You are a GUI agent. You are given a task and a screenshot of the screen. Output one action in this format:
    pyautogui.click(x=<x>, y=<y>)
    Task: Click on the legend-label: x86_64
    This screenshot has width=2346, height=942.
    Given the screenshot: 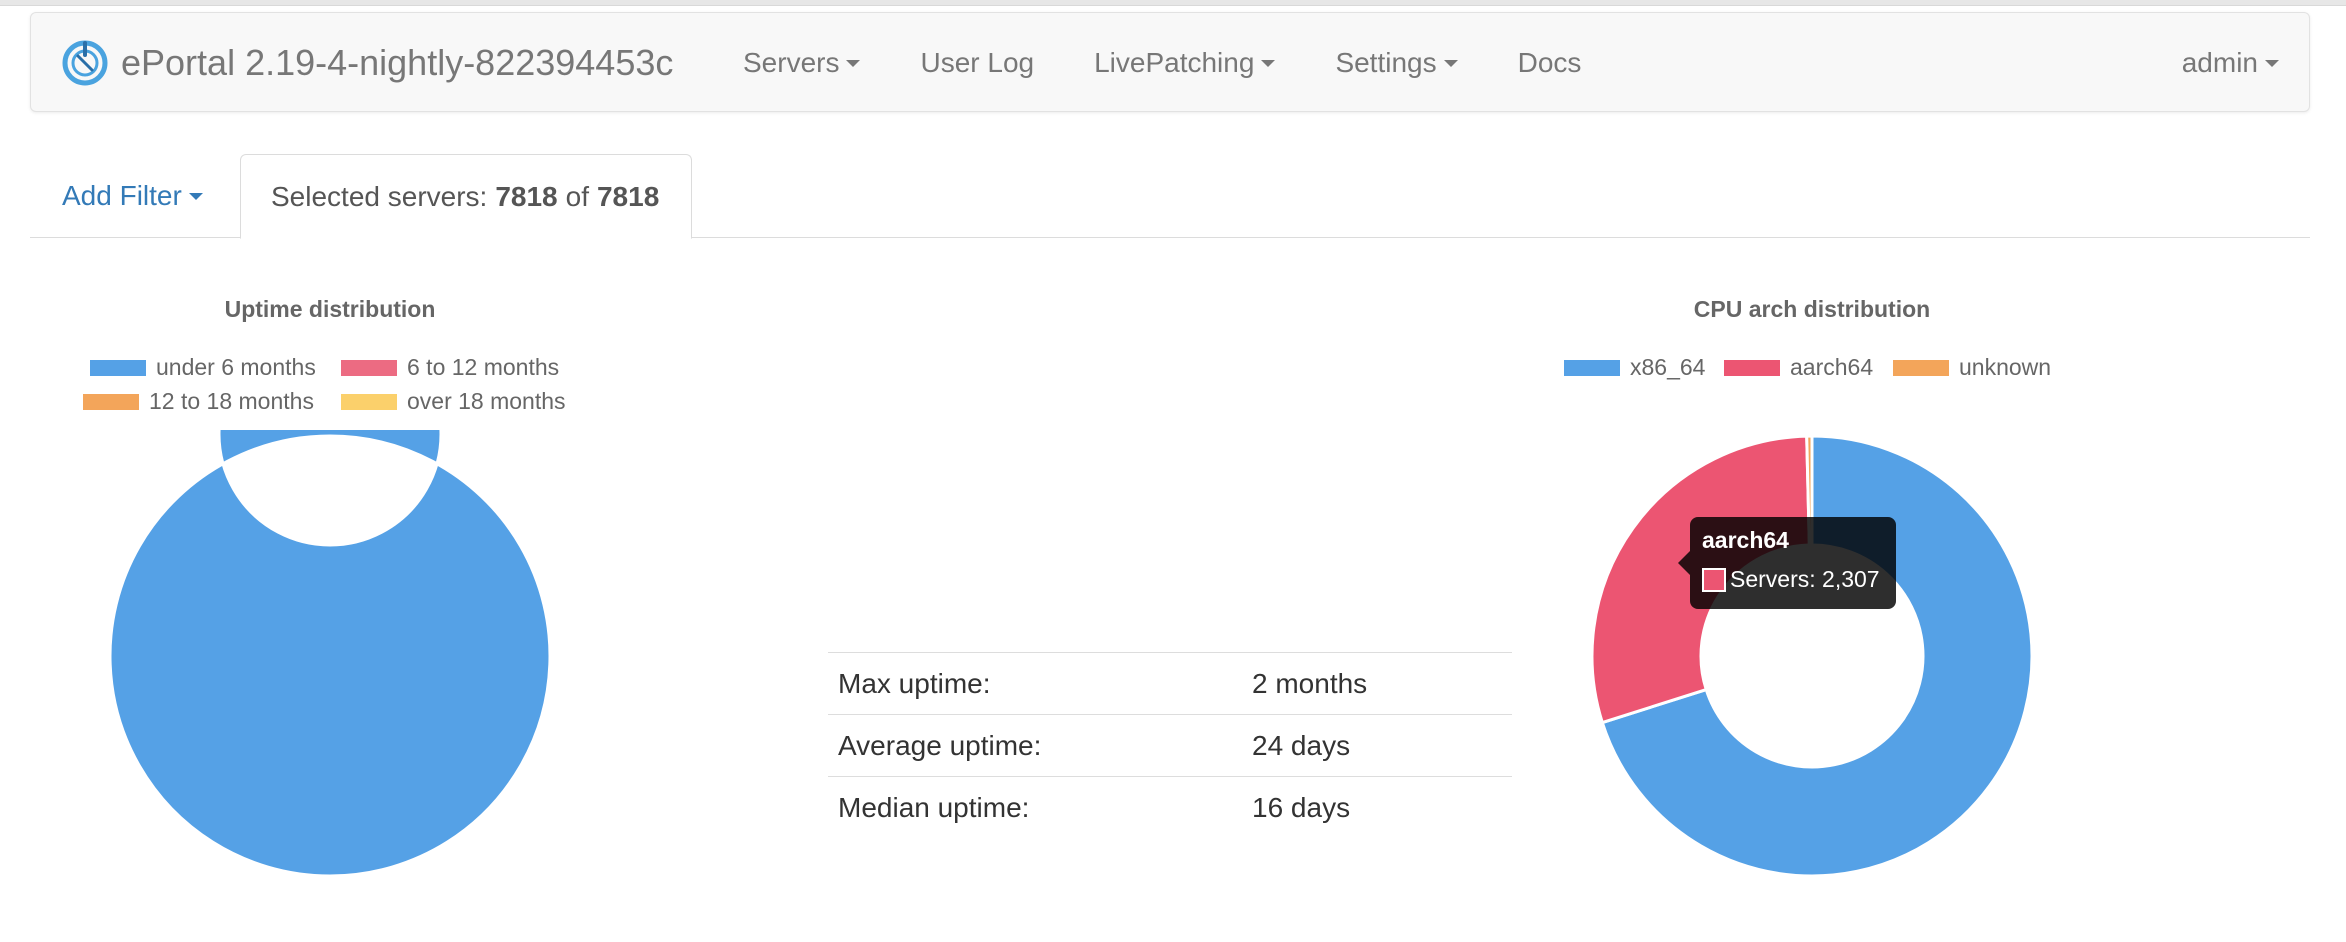 What is the action you would take?
    pyautogui.click(x=1668, y=367)
    